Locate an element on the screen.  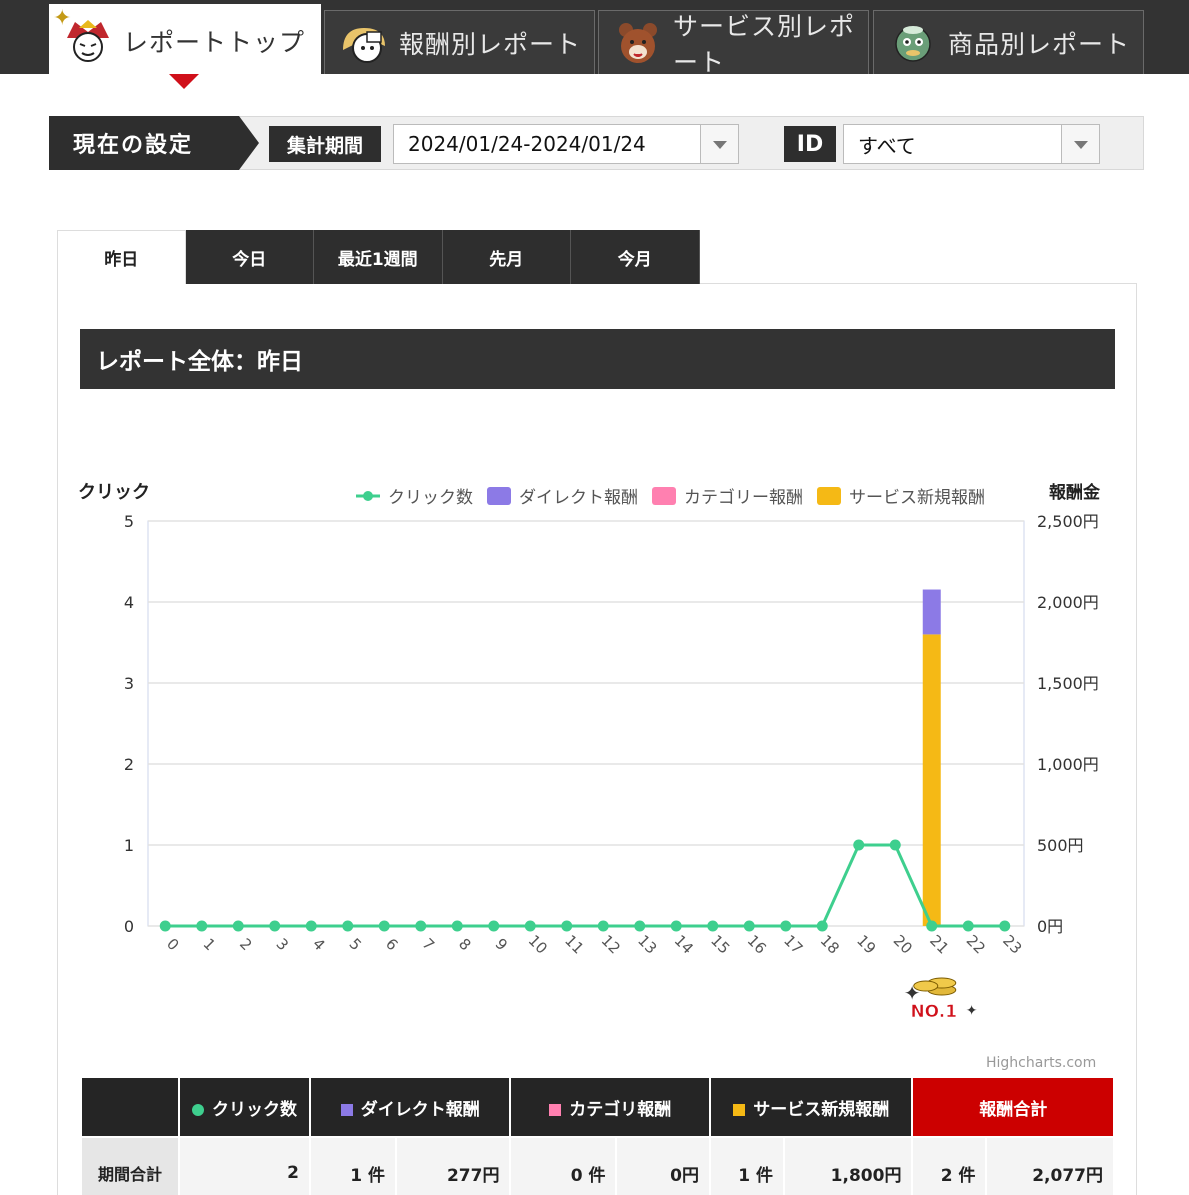
legend-label: ダイレクト報酬 is located at coordinates (578, 498).